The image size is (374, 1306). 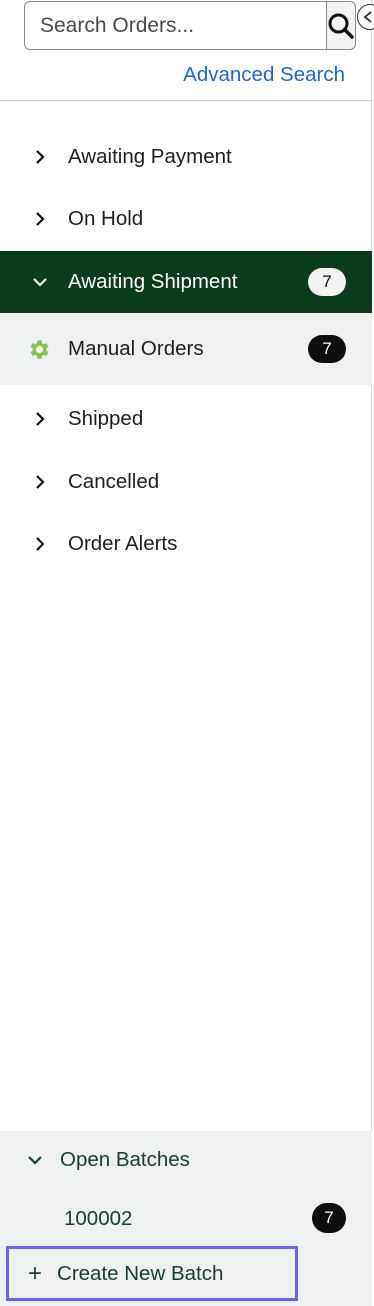 What do you see at coordinates (153, 281) in the screenshot?
I see `nav-item-label: Awaiting Shipment` at bounding box center [153, 281].